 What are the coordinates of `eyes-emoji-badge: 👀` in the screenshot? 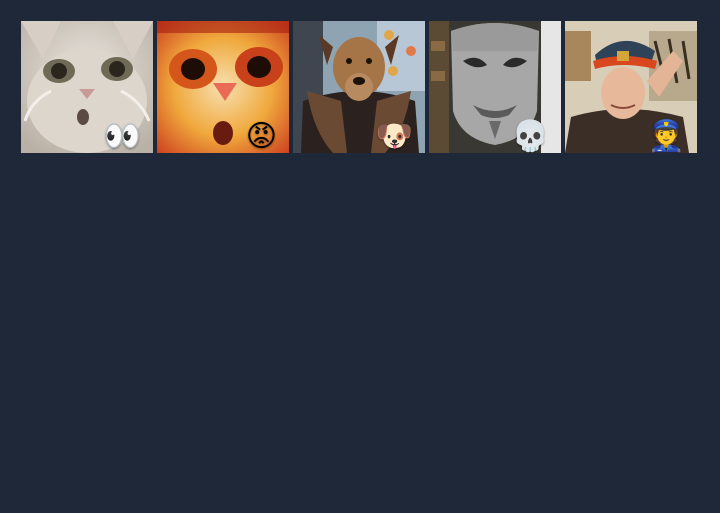 It's located at (122, 136).